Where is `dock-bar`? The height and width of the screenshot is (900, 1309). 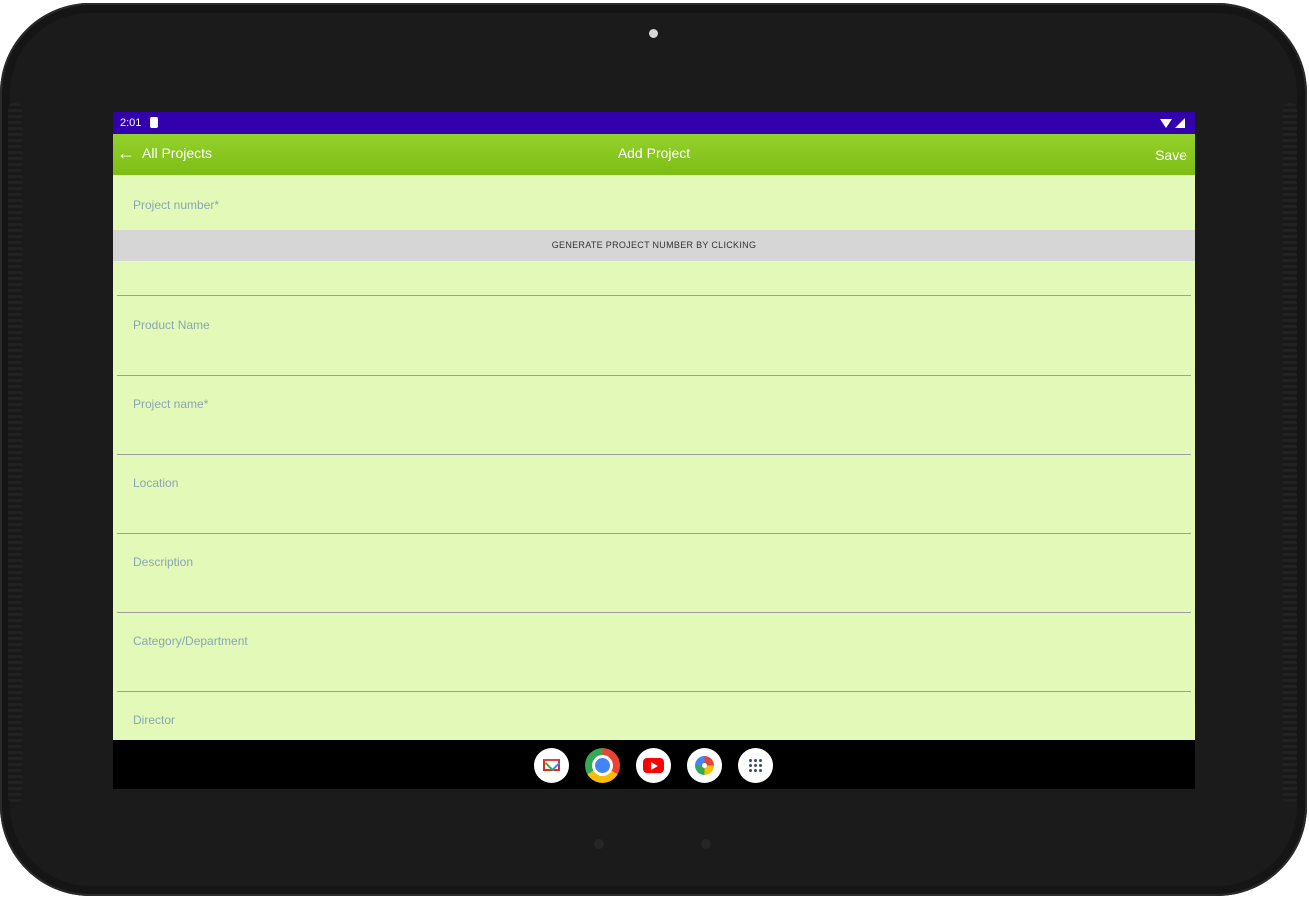
dock-bar is located at coordinates (654, 764).